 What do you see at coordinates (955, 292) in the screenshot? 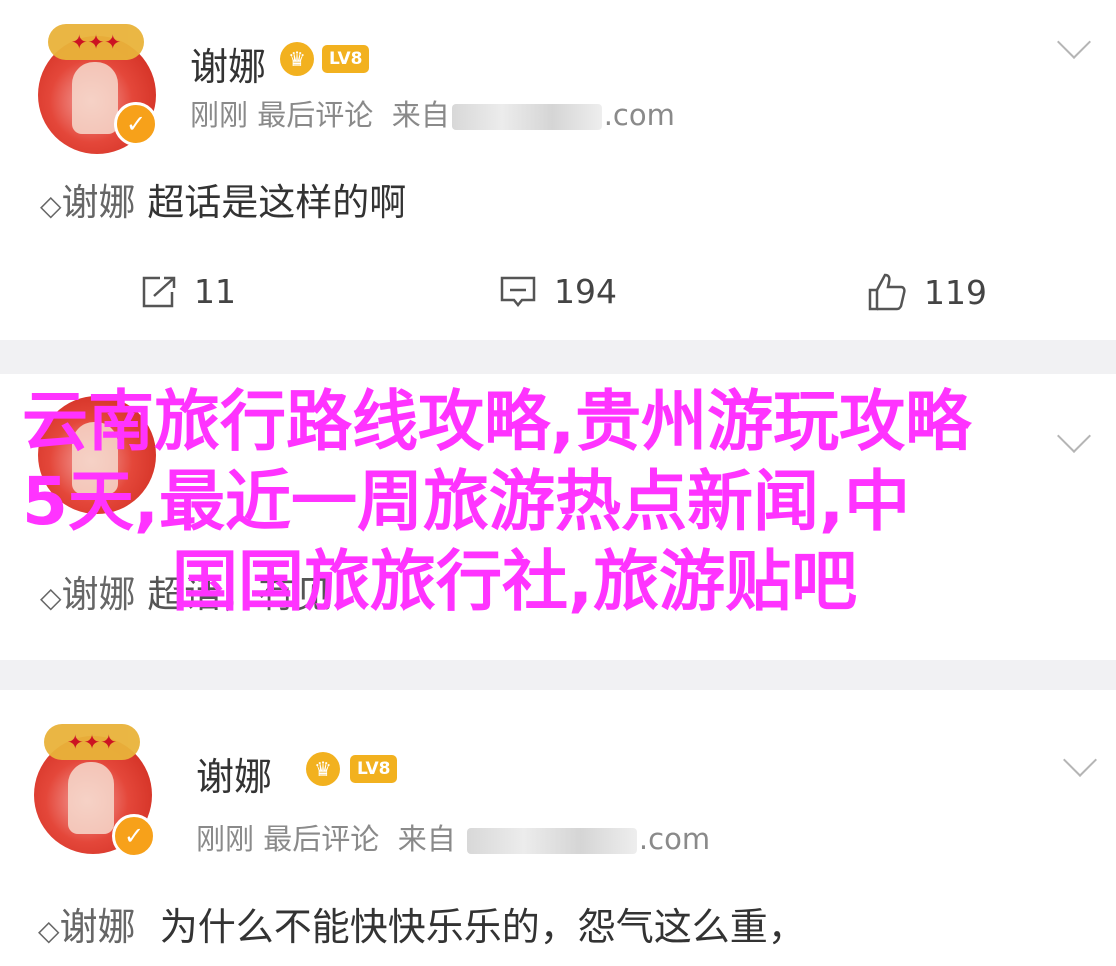
I see `like-count: 119` at bounding box center [955, 292].